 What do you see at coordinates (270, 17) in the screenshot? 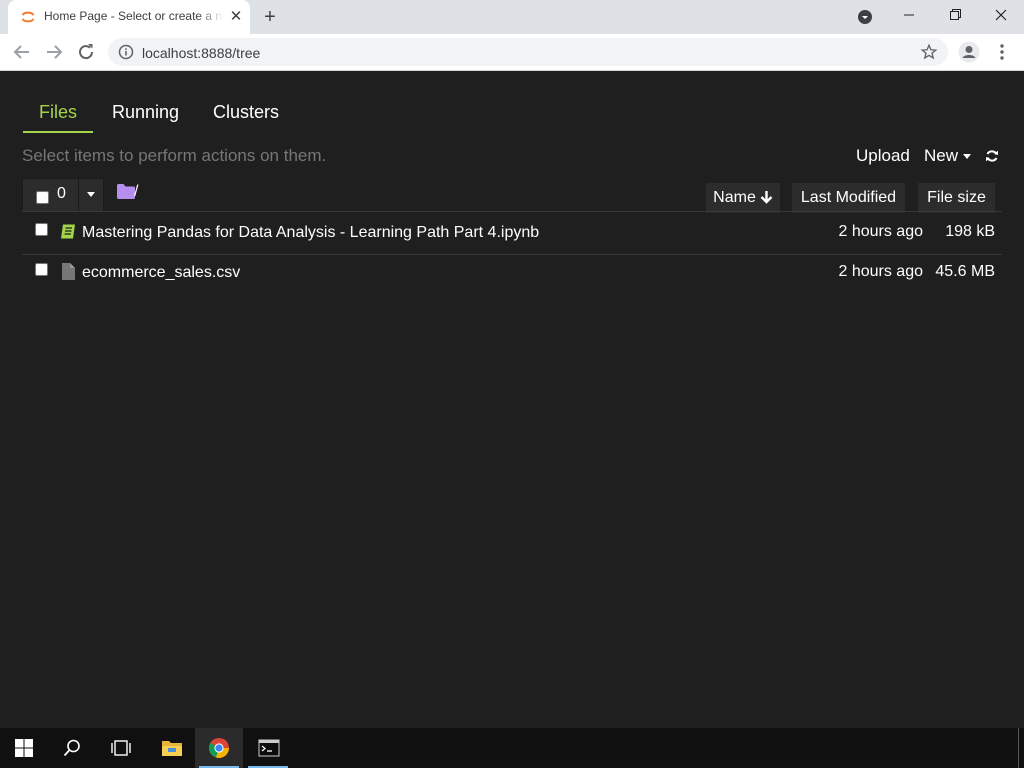
I see `new-tab-button: +` at bounding box center [270, 17].